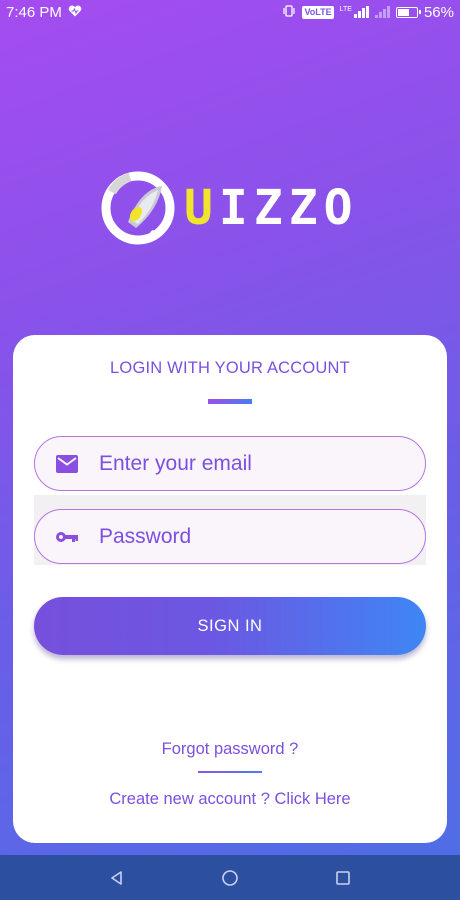 The width and height of the screenshot is (460, 900). I want to click on navigation-bar, so click(230, 877).